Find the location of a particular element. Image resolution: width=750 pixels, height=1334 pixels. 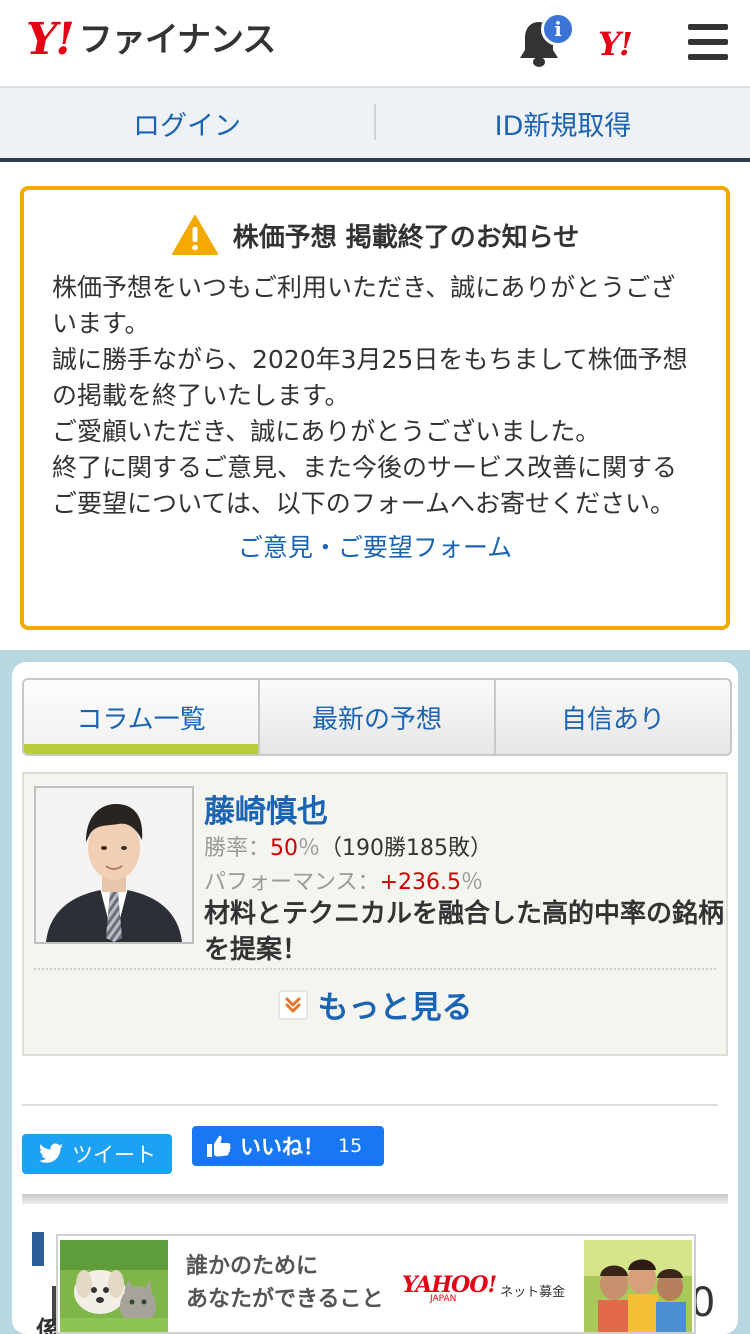

tweet-label: ツイート is located at coordinates (114, 1155).